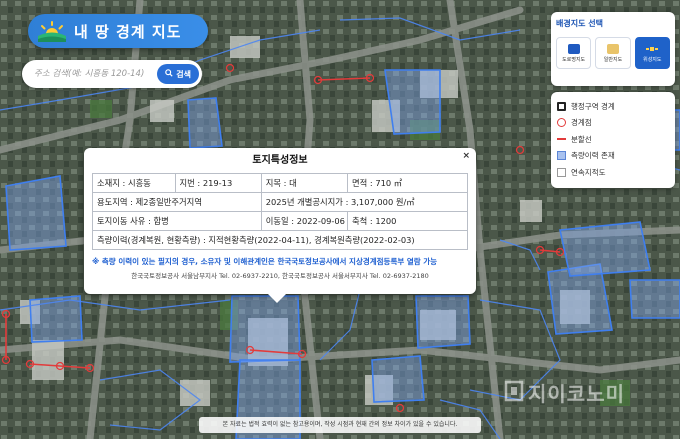 The image size is (680, 439). Describe the element at coordinates (407, 183) in the screenshot. I see `area-cell: 면적 : 710 ㎡` at that location.